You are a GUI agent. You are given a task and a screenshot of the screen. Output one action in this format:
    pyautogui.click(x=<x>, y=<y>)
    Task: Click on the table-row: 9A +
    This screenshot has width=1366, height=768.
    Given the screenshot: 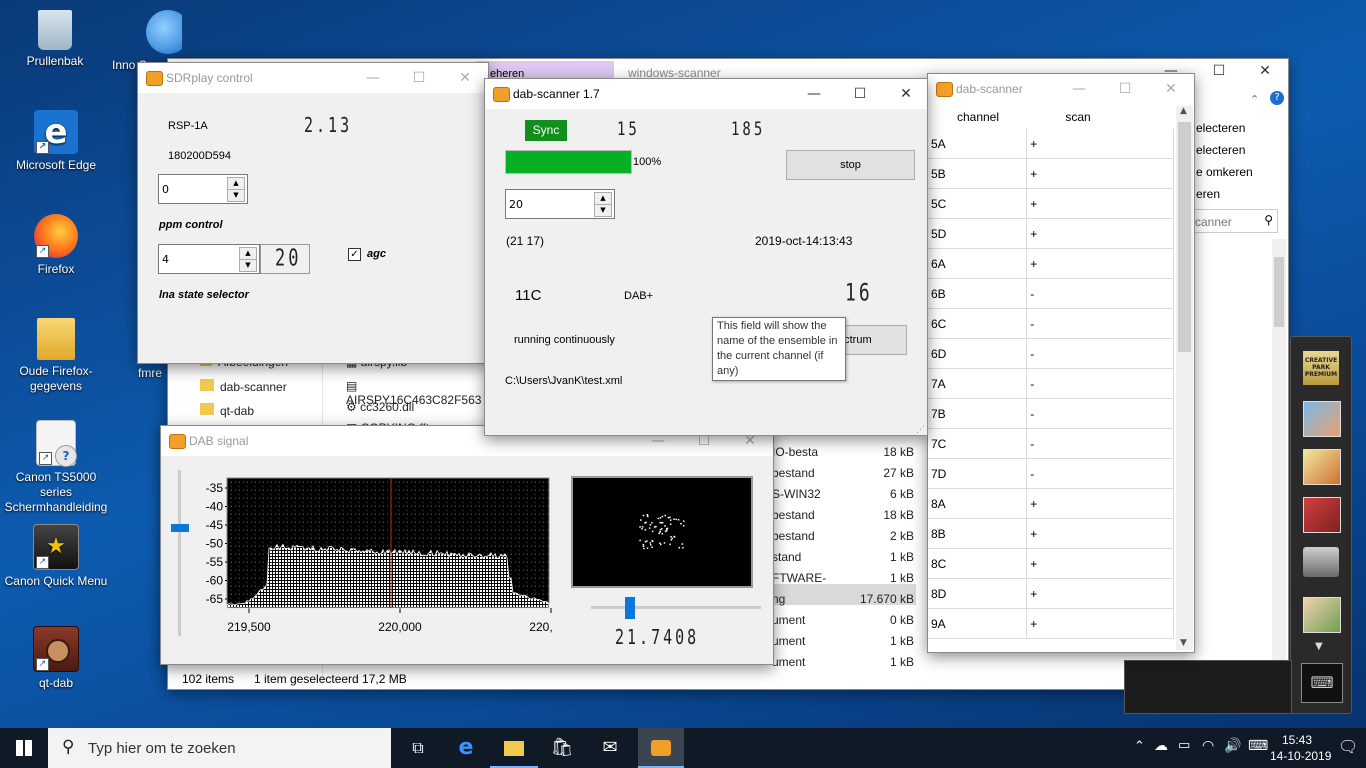 What is the action you would take?
    pyautogui.click(x=1051, y=624)
    